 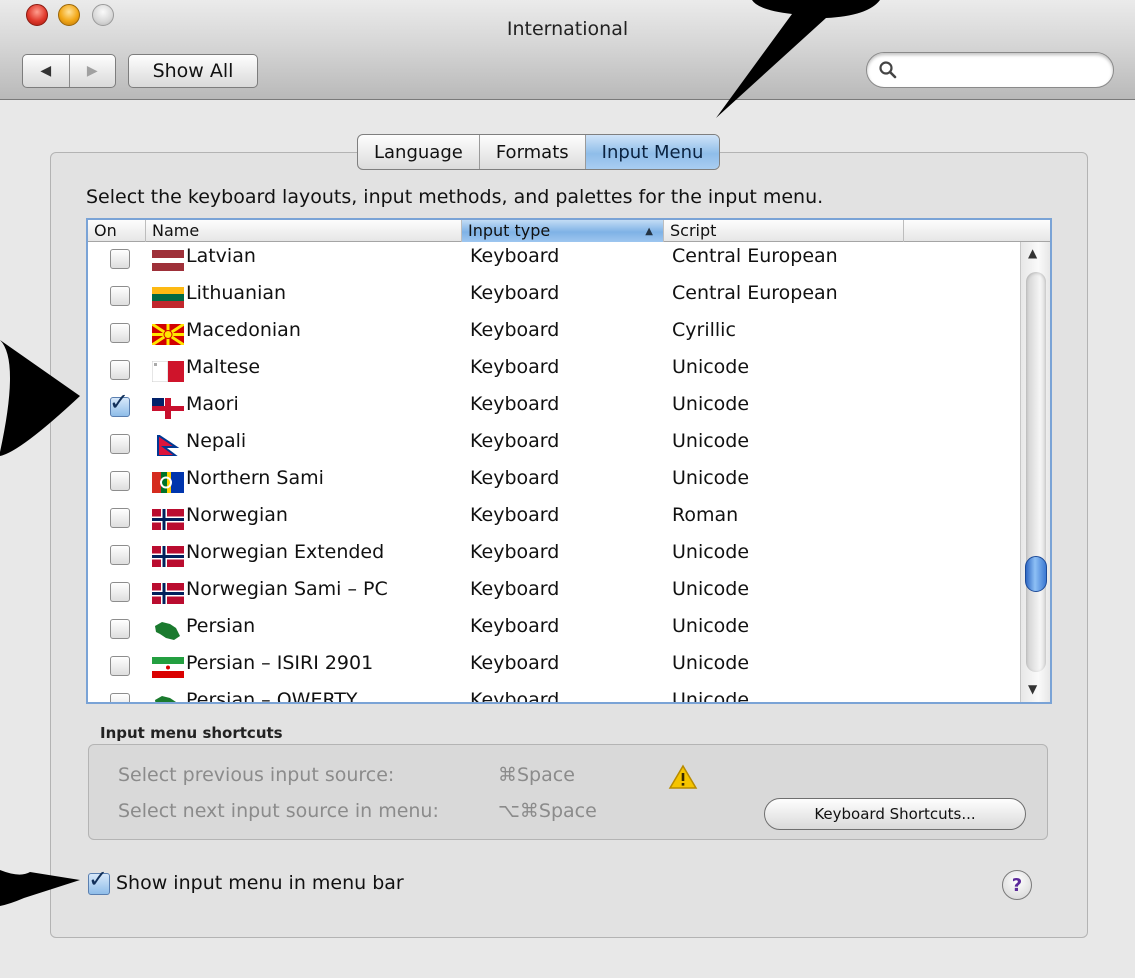 I want to click on table-row: Latvian Keyboard Central European, so click(x=553, y=259).